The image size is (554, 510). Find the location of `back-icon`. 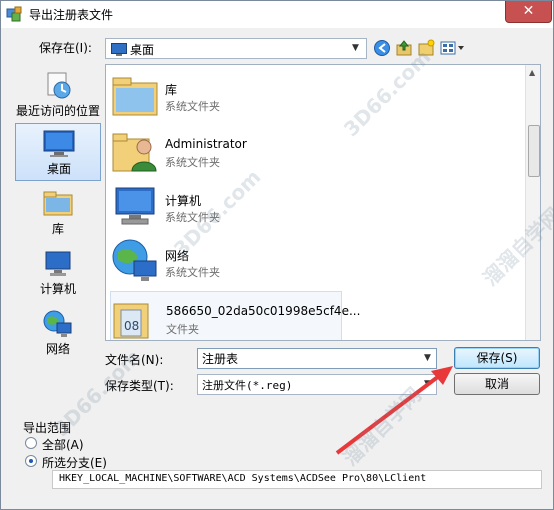

back-icon is located at coordinates (383, 48).